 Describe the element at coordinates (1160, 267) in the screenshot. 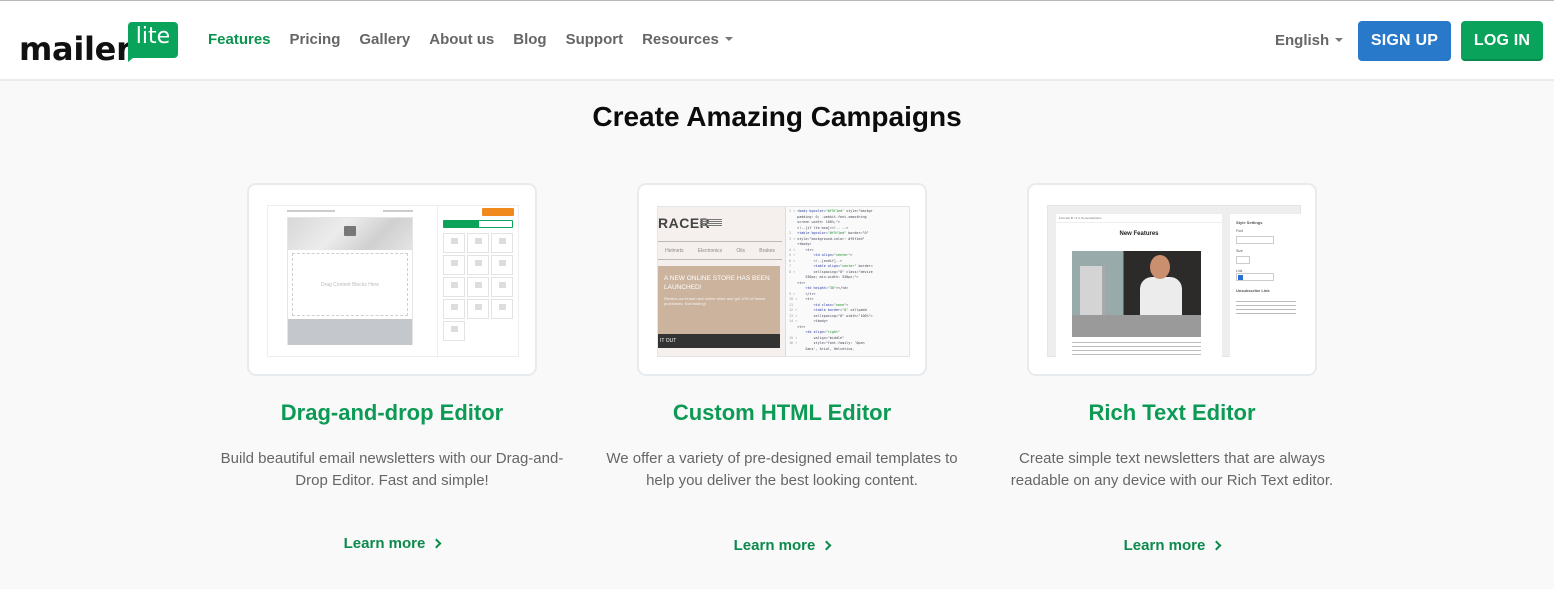

I see `person-head-shape` at that location.